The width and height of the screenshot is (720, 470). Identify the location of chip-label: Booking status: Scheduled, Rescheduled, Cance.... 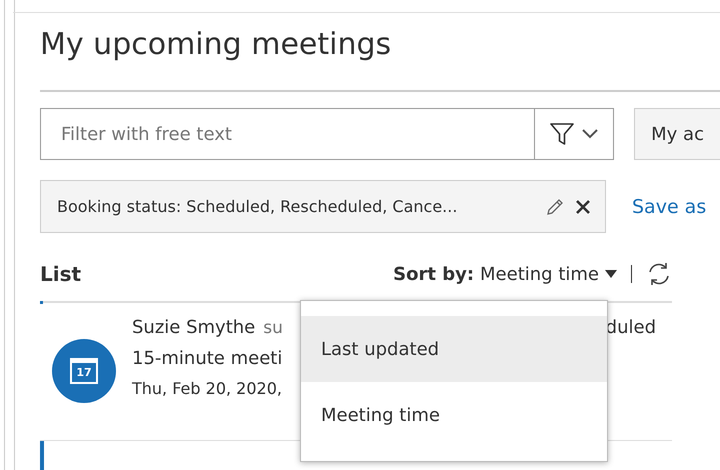
(257, 206).